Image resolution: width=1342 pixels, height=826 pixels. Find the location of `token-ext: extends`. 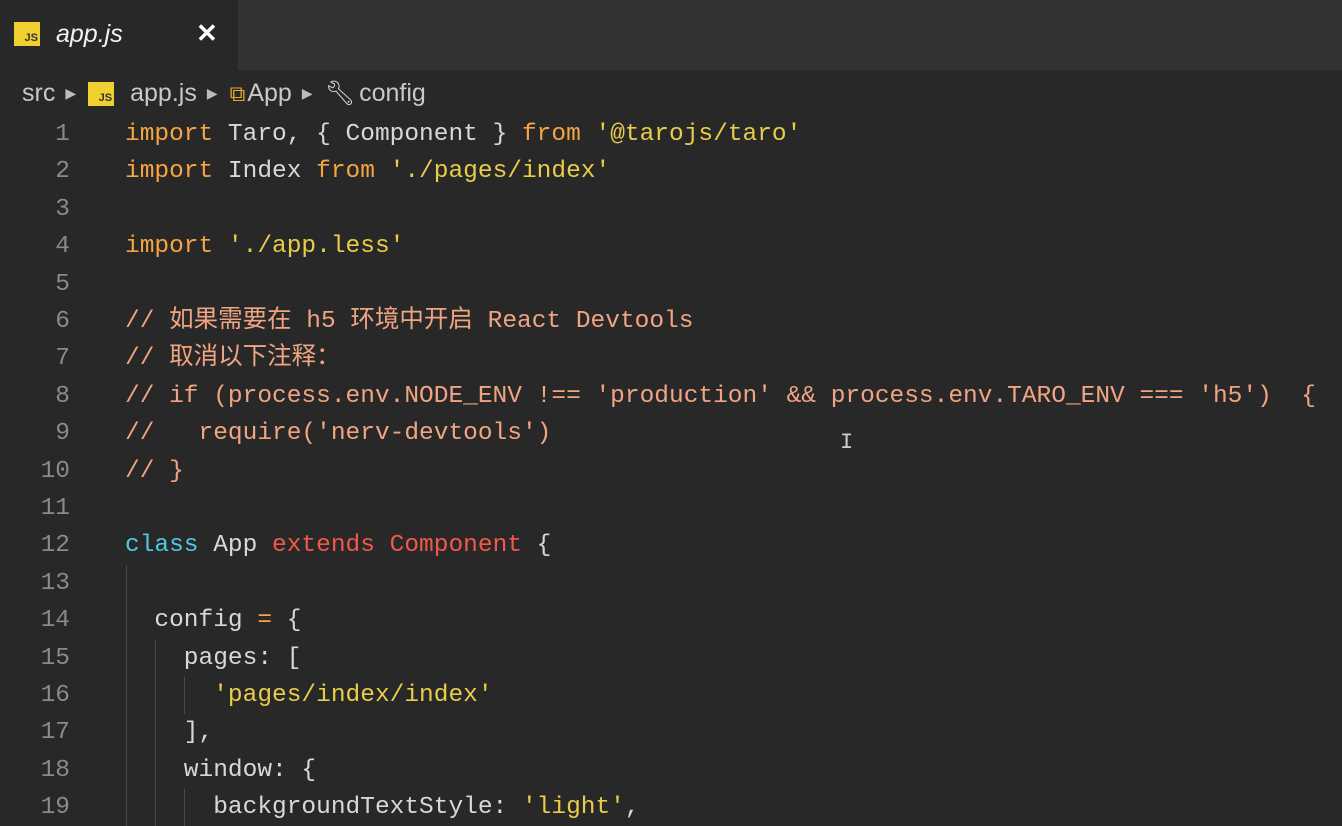

token-ext: extends is located at coordinates (323, 546).